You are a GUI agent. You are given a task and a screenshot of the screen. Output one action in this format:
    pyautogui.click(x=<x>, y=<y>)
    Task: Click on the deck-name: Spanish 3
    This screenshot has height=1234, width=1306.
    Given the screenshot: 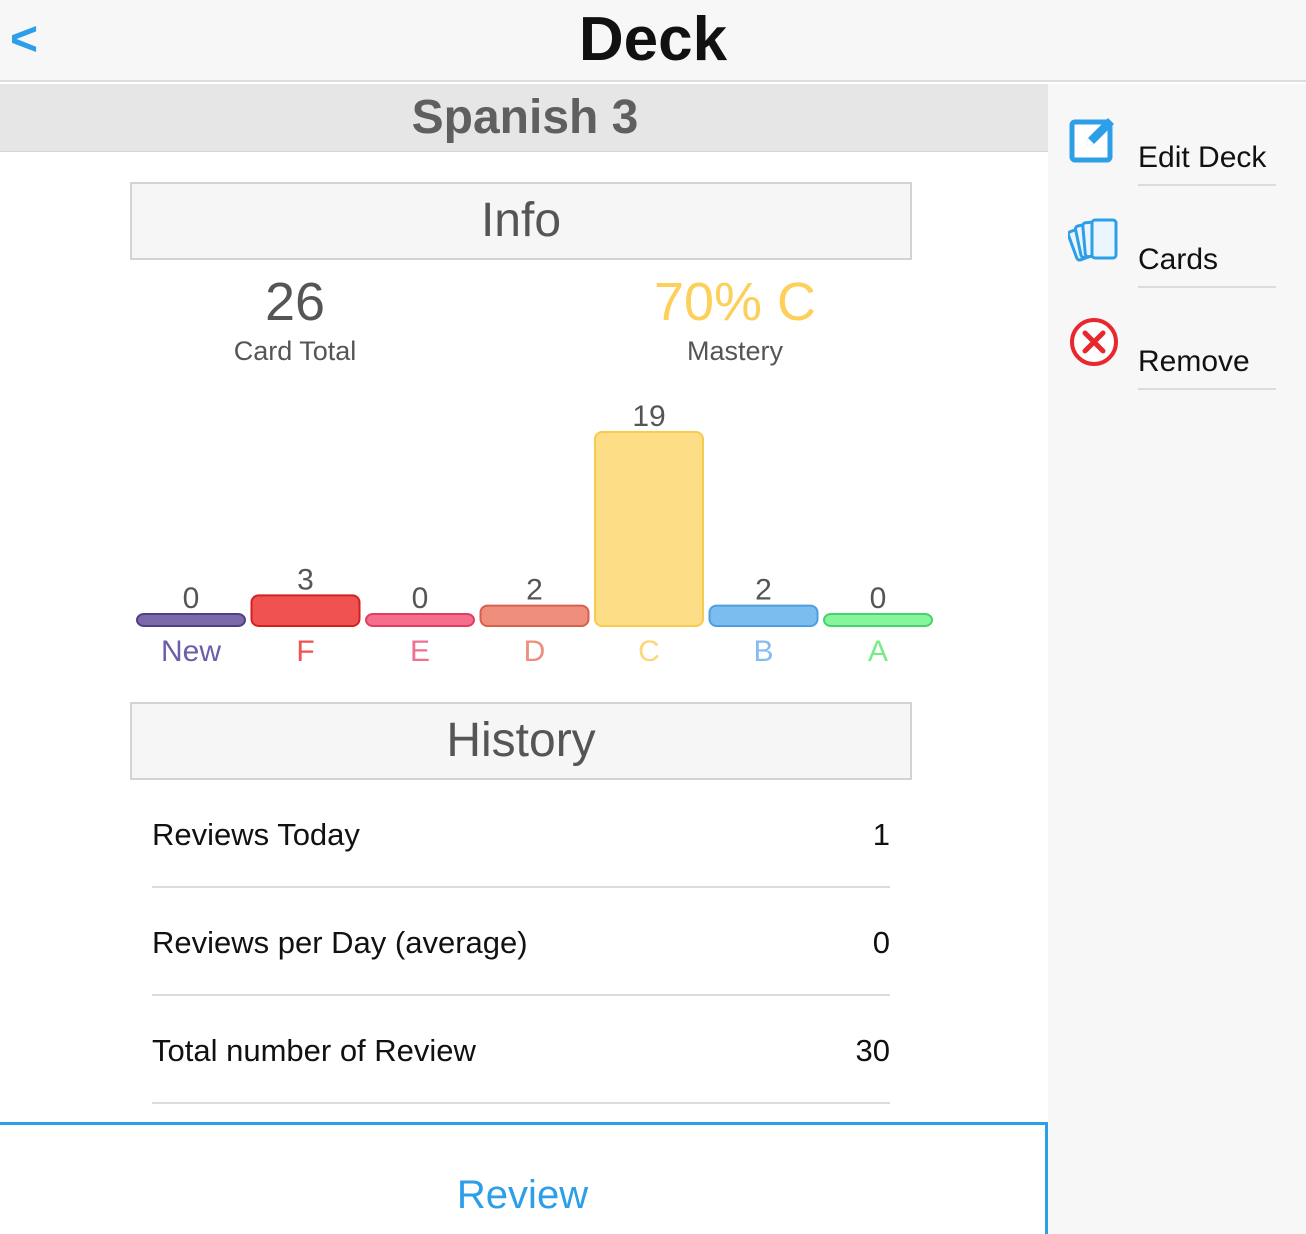 What is the action you would take?
    pyautogui.click(x=525, y=117)
    